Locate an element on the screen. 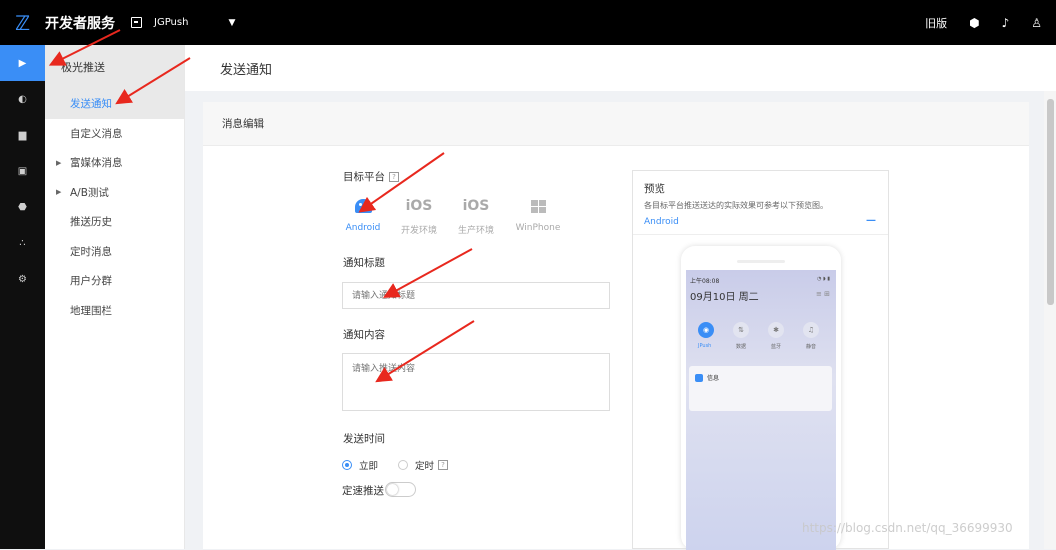 Image resolution: width=1056 pixels, height=550 pixels. bluetooth-icon: ✱ is located at coordinates (776, 330).